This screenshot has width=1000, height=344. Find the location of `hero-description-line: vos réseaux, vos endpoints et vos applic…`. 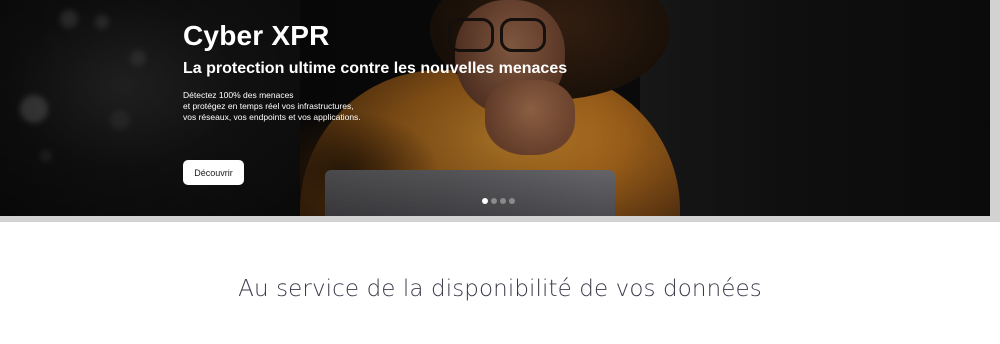

hero-description-line: vos réseaux, vos endpoints et vos applic… is located at coordinates (272, 117).